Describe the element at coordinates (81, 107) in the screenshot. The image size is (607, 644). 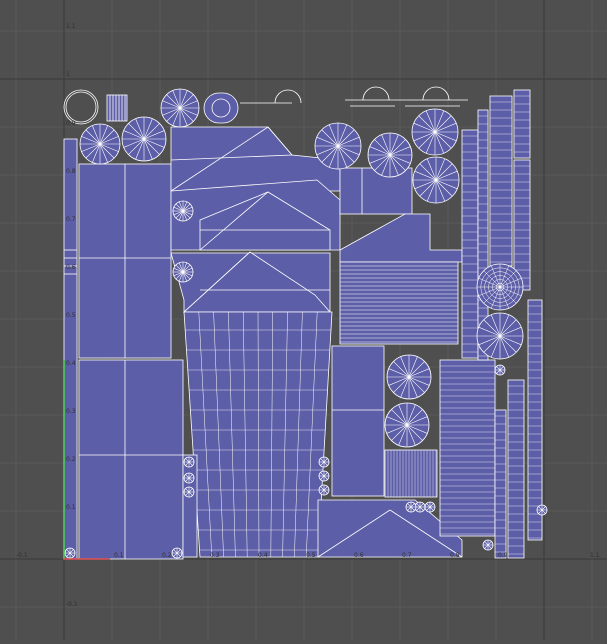
I see `uv-island-ring` at that location.